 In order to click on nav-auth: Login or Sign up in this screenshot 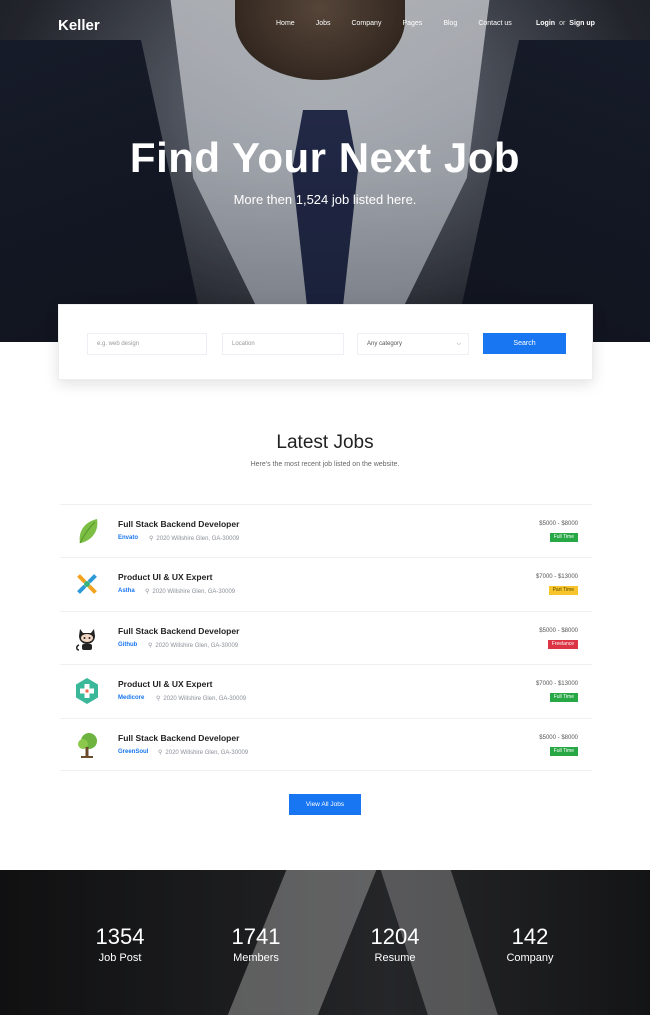, I will do `click(565, 23)`.